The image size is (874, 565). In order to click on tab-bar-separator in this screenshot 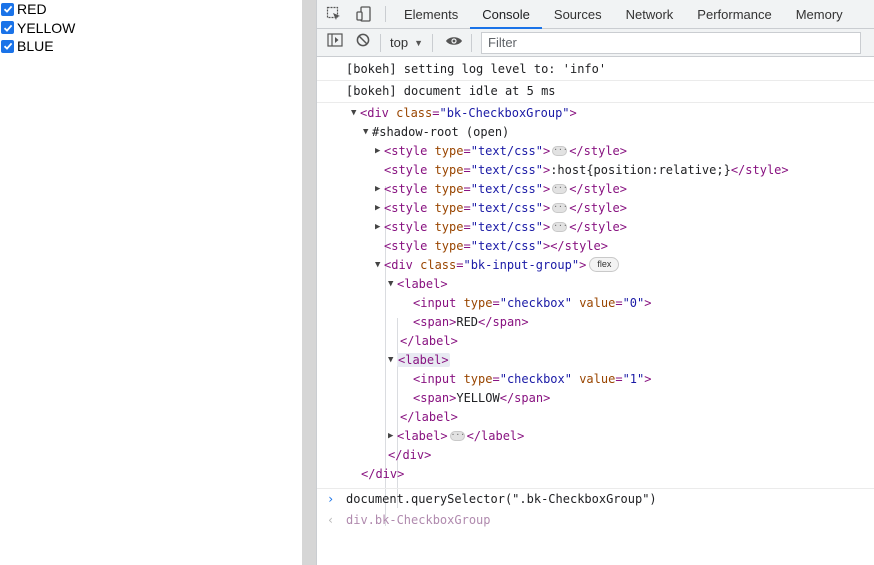, I will do `click(385, 14)`.